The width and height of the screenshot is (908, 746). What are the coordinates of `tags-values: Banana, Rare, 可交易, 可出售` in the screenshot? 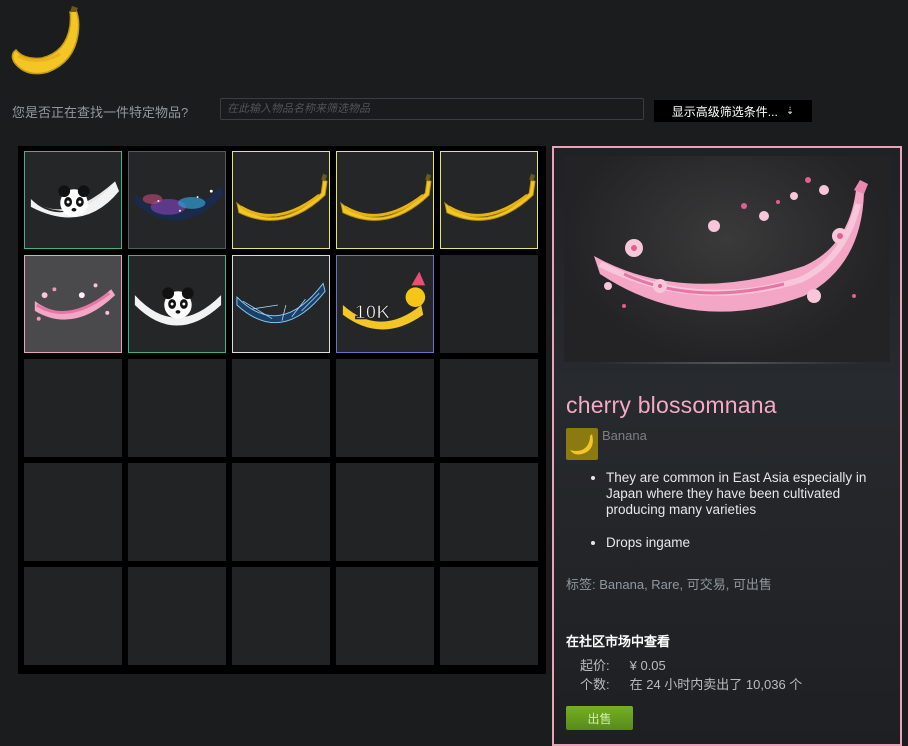 It's located at (685, 584).